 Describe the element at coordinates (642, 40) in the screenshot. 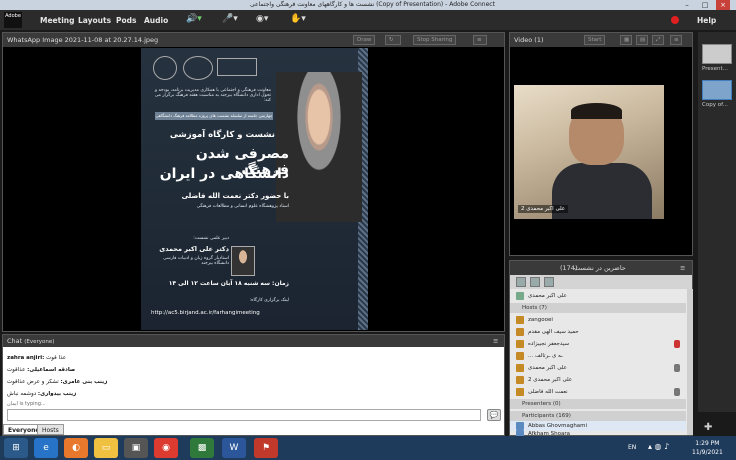

I see `filmstrip-icon: ▤` at that location.